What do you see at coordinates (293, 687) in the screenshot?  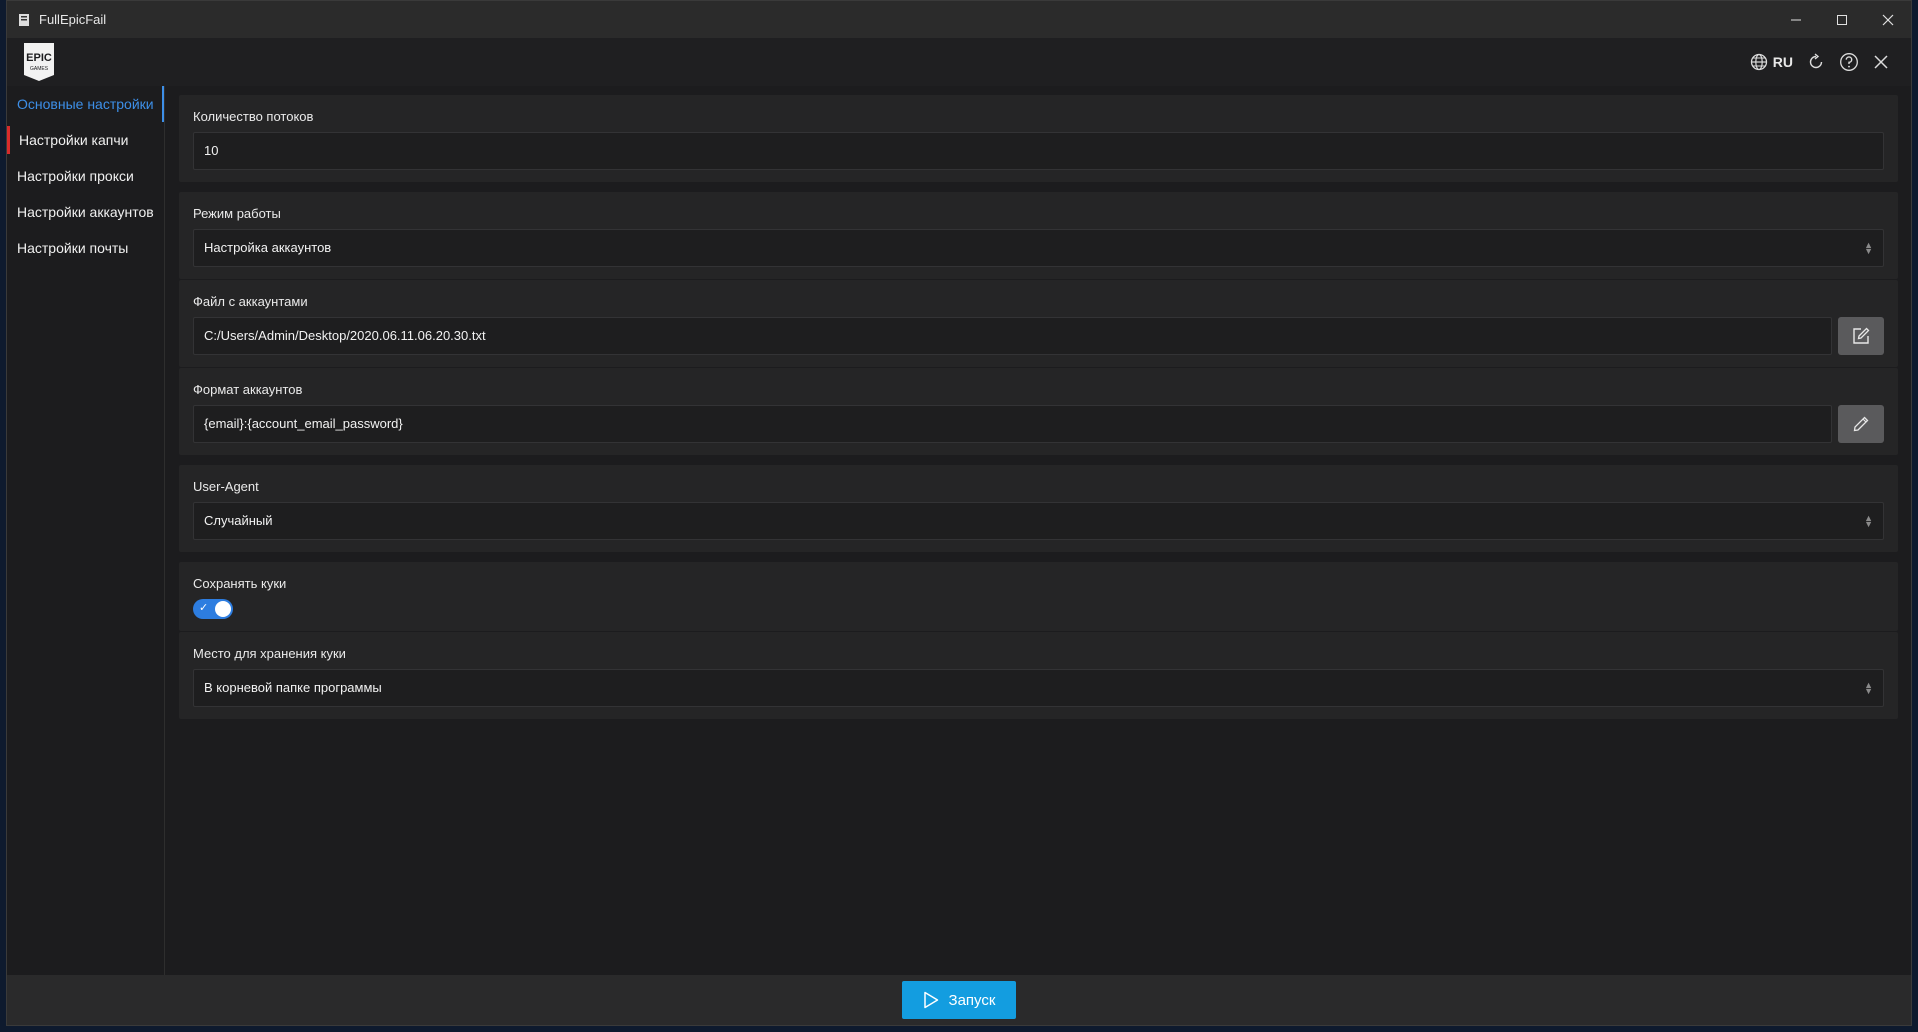 I see `cookie-location-select-value: В корневой папке программы` at bounding box center [293, 687].